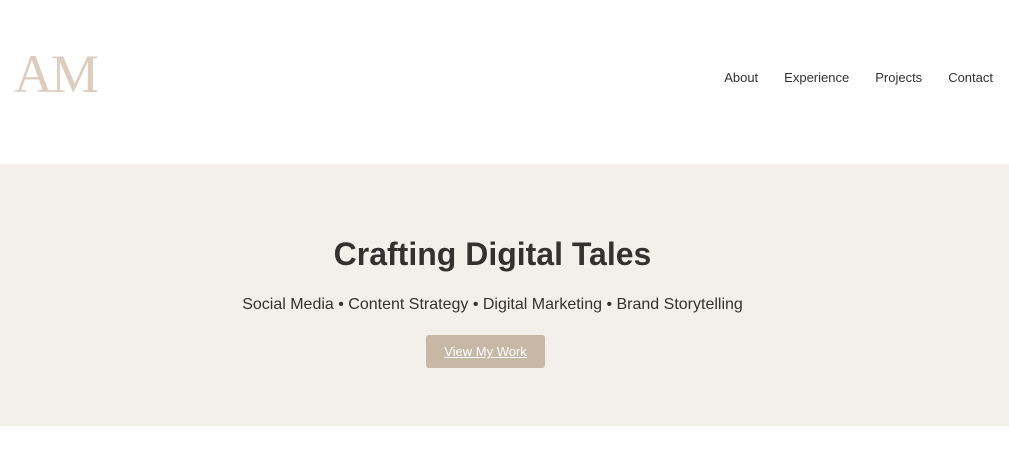 Image resolution: width=1009 pixels, height=475 pixels. Describe the element at coordinates (485, 351) in the screenshot. I see `view-my-work-button: View My Work` at that location.